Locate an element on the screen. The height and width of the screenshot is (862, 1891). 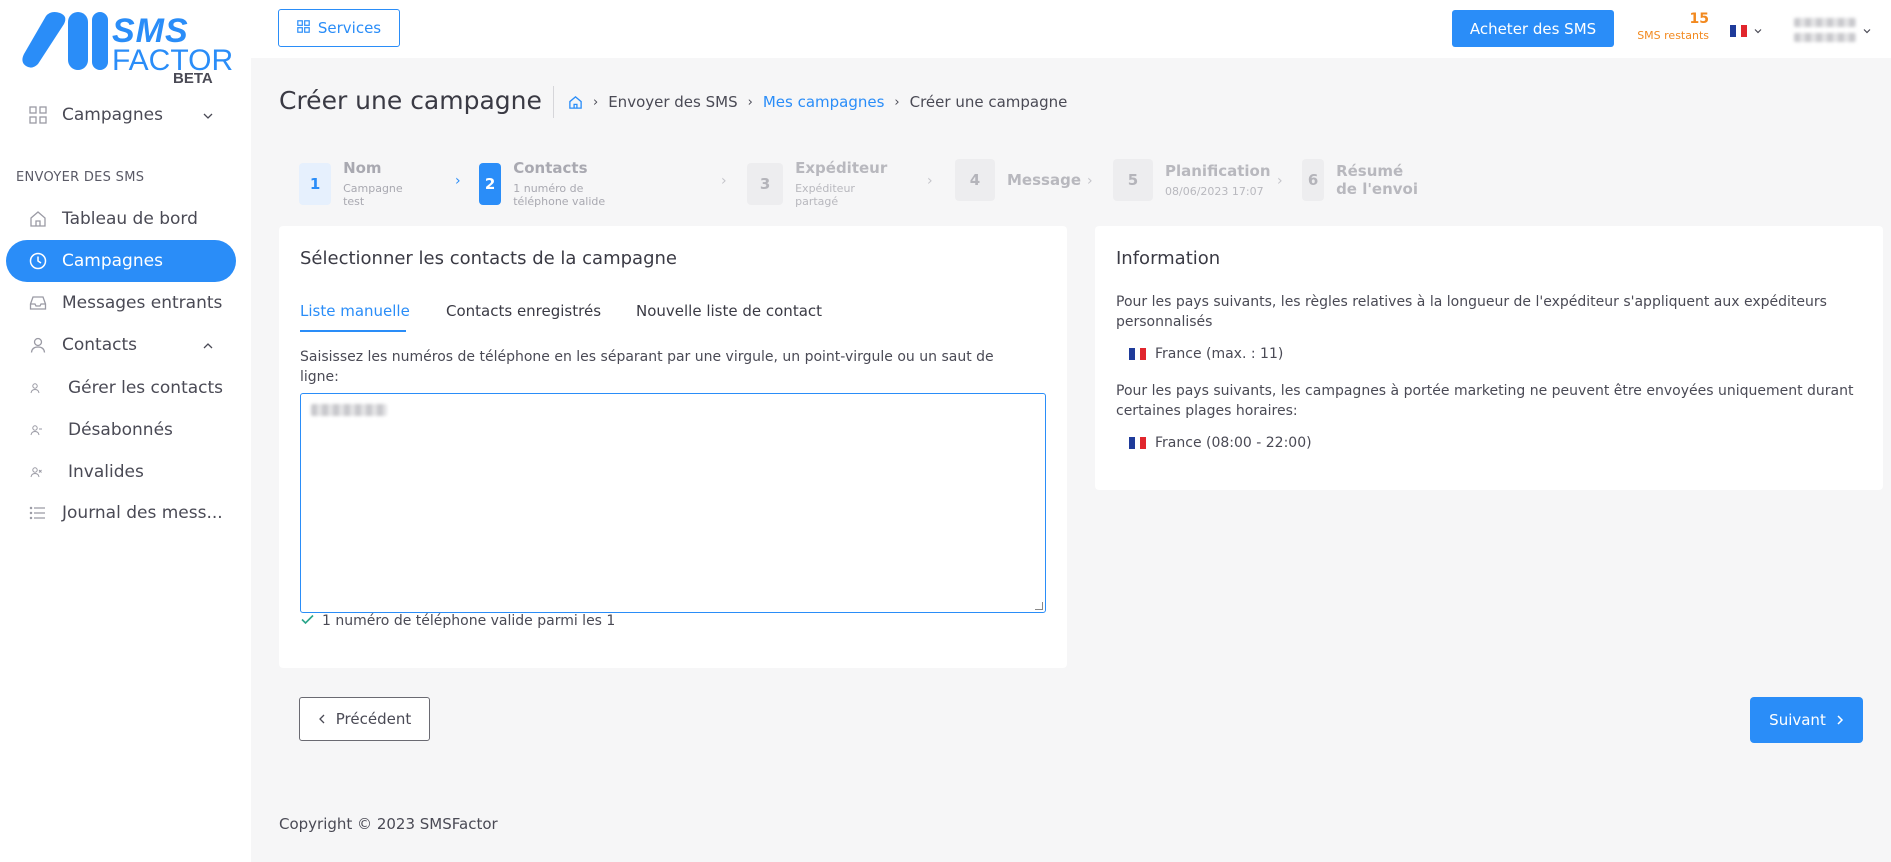
next-button: Suivant is located at coordinates (1806, 720).